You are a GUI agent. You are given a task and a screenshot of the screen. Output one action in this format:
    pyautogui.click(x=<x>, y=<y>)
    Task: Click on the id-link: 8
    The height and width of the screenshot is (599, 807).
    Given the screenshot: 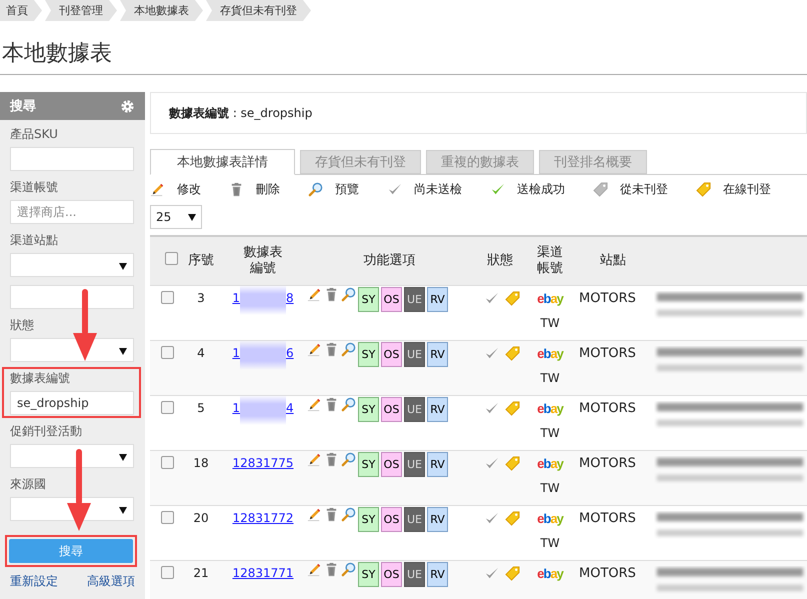 What is the action you would take?
    pyautogui.click(x=290, y=298)
    